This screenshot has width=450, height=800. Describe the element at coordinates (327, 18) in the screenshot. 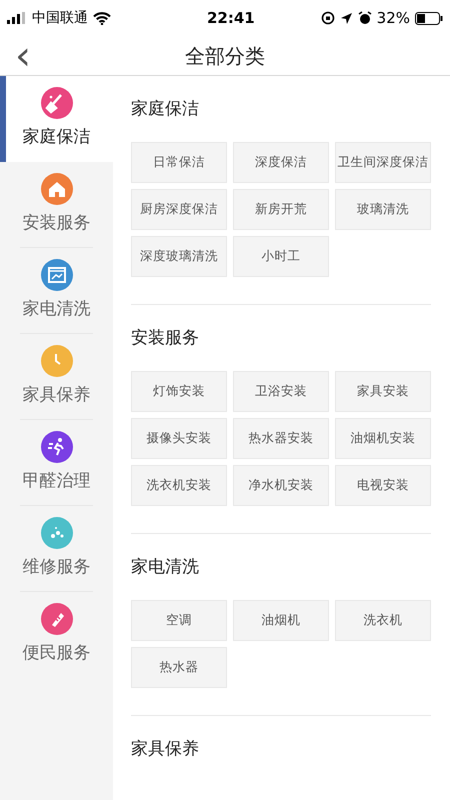

I see `rotation-lock-icon` at that location.